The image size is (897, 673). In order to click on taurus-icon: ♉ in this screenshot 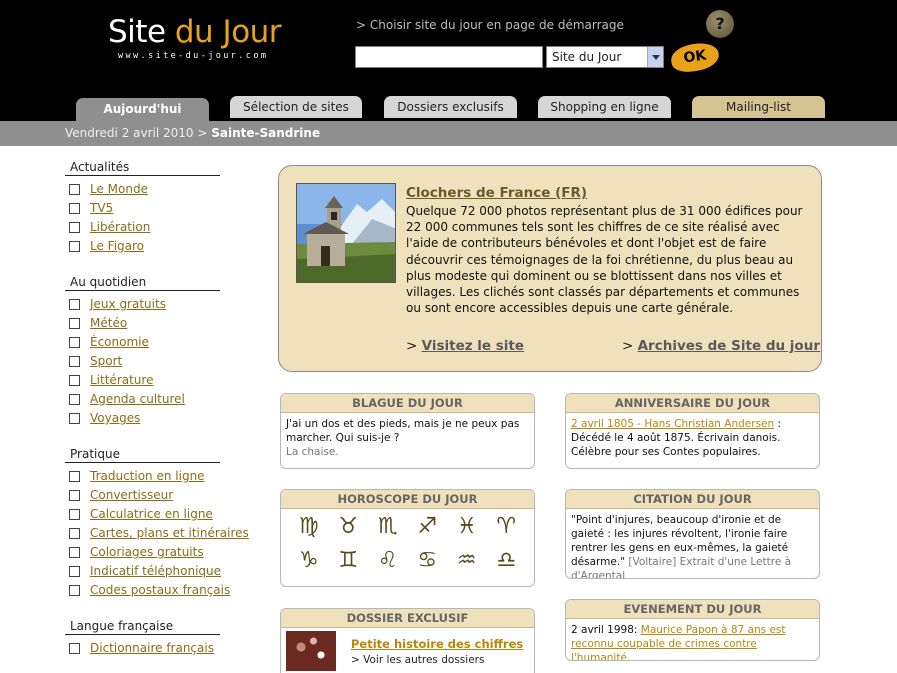, I will do `click(348, 527)`.